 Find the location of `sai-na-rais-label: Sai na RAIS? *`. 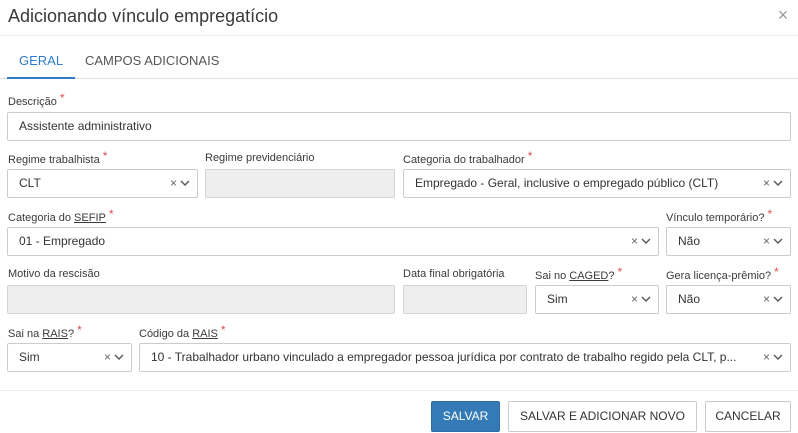

sai-na-rais-label: Sai na RAIS? * is located at coordinates (45, 331).